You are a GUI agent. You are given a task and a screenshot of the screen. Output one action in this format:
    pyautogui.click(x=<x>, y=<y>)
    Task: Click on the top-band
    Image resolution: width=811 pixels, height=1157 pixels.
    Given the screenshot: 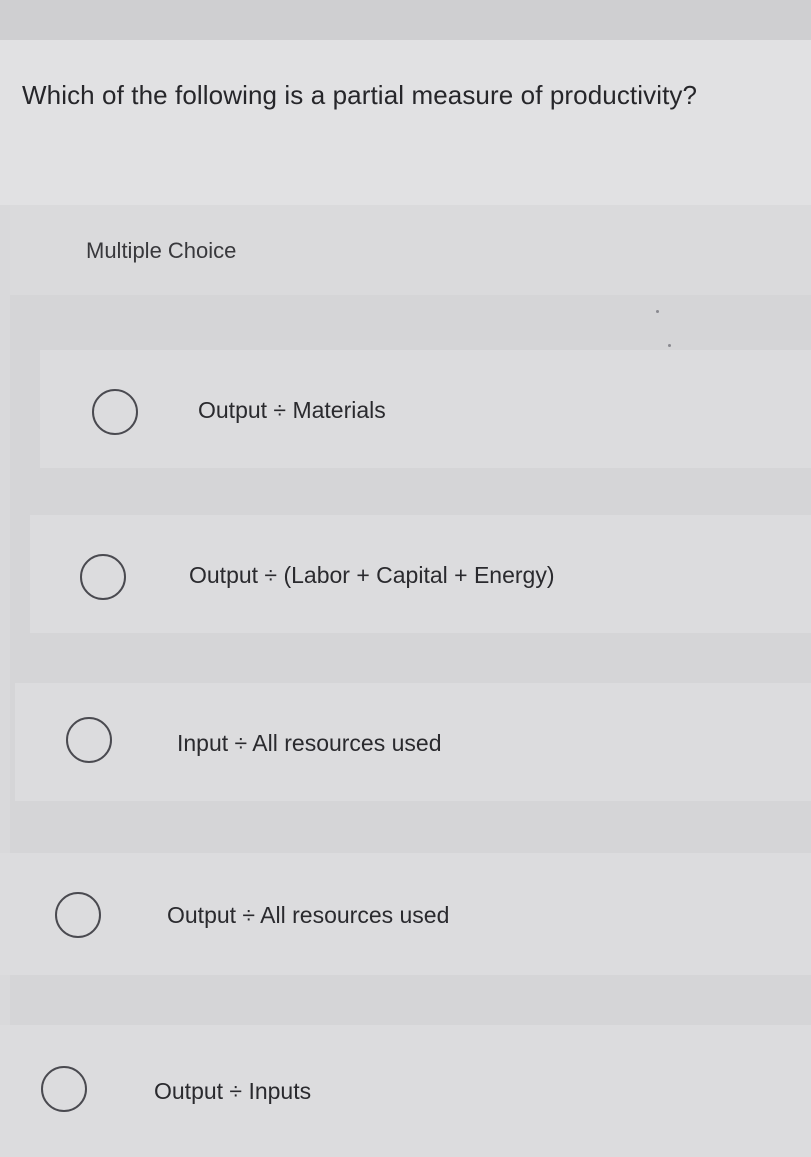 What is the action you would take?
    pyautogui.click(x=405, y=20)
    